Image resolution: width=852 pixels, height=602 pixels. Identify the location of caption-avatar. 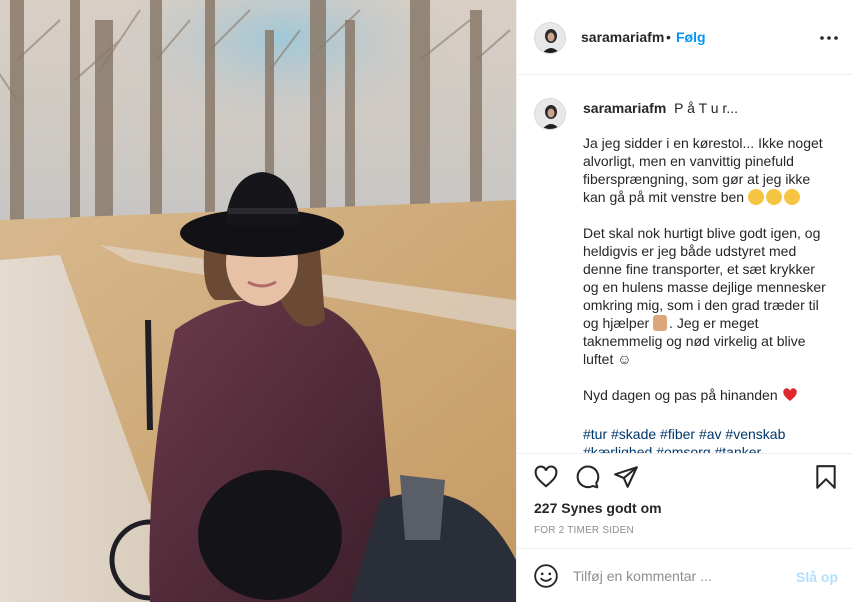
(550, 114).